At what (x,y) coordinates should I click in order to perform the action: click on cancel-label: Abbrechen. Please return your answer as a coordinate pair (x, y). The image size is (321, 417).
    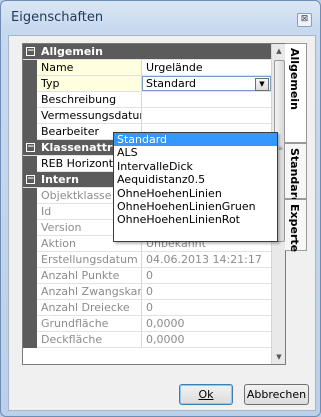
    Looking at the image, I should click on (276, 394).